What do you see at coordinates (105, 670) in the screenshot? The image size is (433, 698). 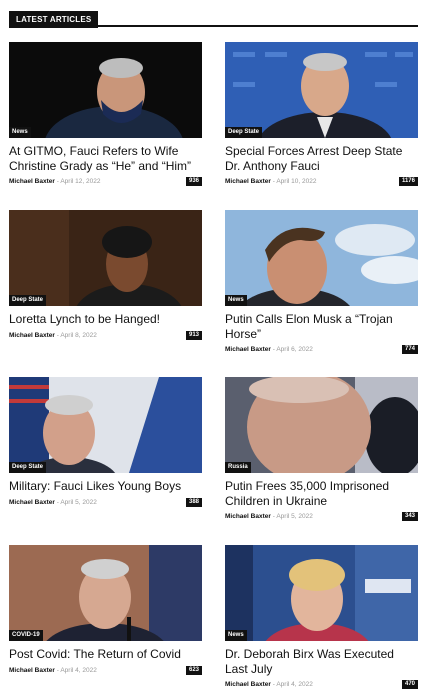 I see `article-meta: Michael Baxter - April 4, 2022 623` at bounding box center [105, 670].